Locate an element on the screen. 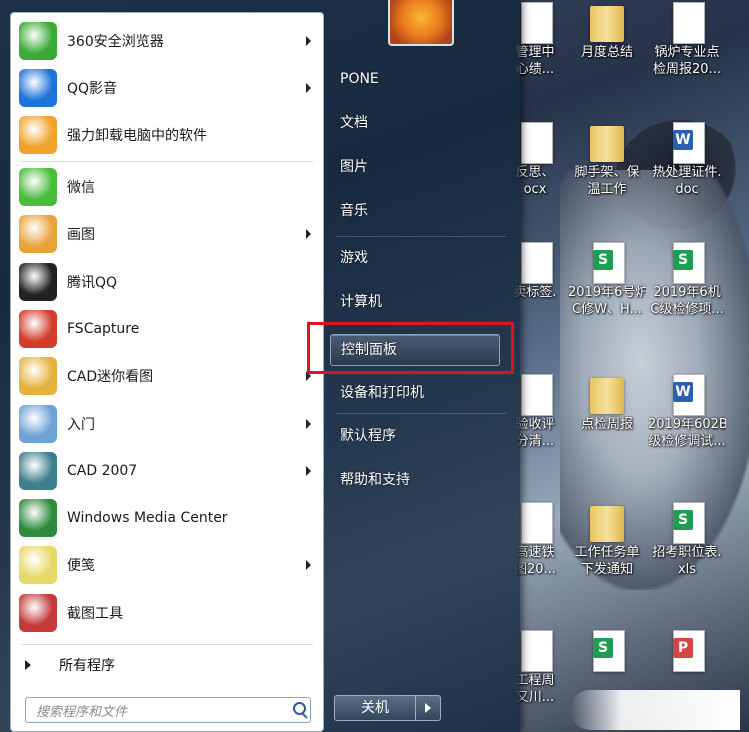  desktop-icon-label: 下发通知 is located at coordinates (606, 569).